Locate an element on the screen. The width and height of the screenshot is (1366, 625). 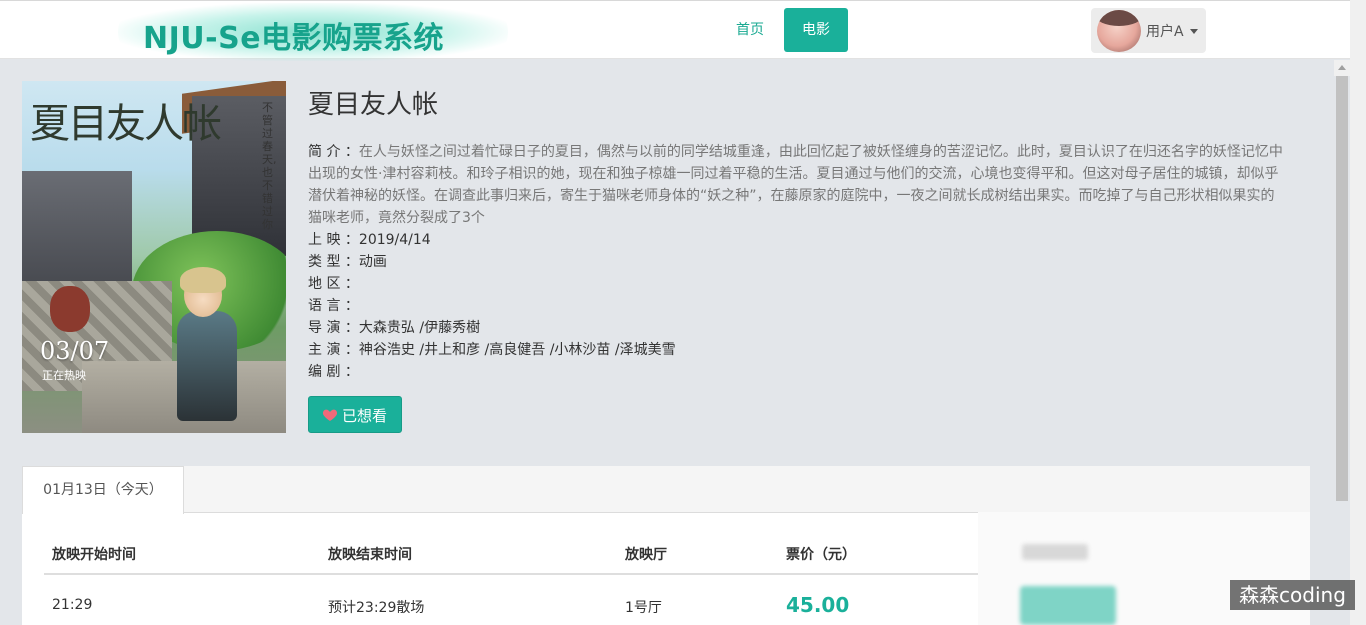
poster-title: 夏目友人帐 is located at coordinates (126, 124).